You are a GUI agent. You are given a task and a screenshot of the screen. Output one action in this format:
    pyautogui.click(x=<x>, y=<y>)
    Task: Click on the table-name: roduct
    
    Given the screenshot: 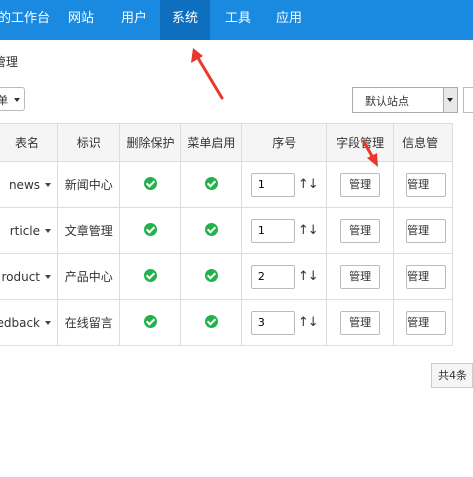 What is the action you would take?
    pyautogui.click(x=21, y=276)
    